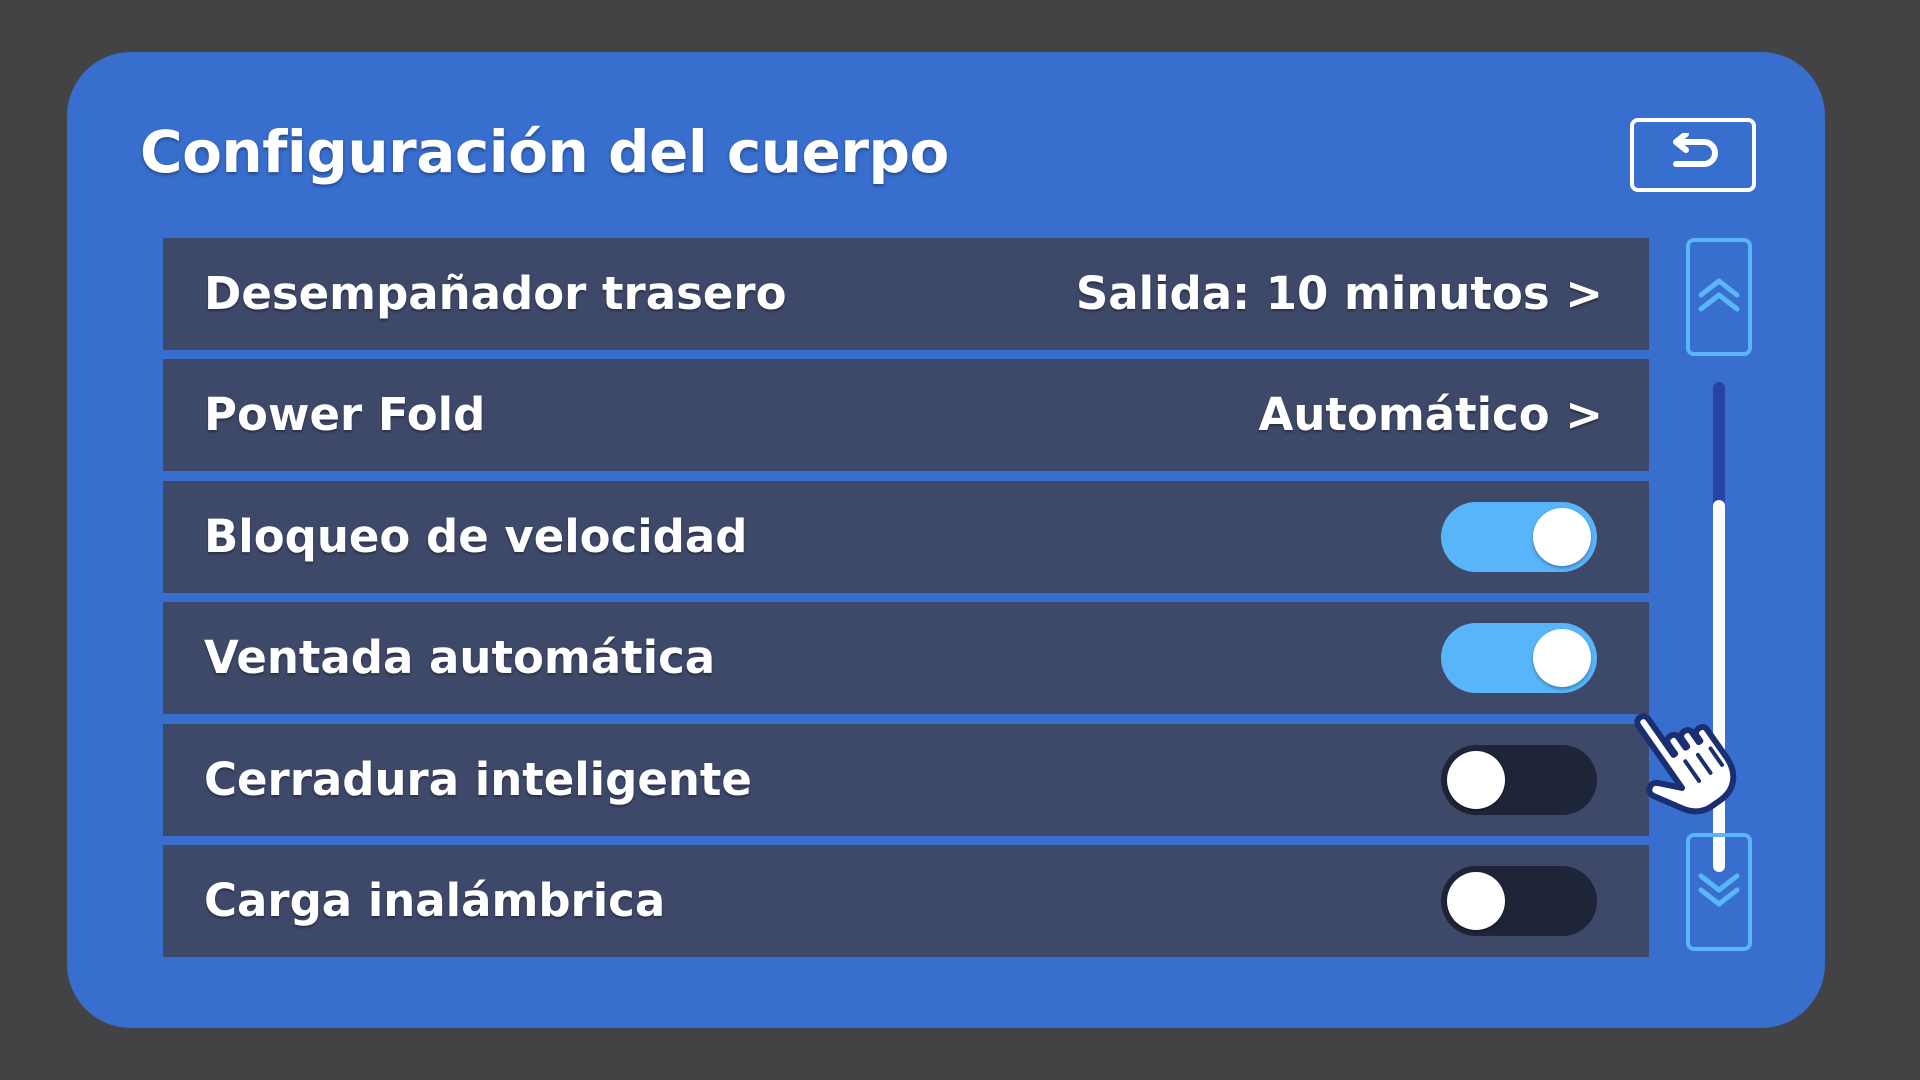 The image size is (1920, 1080). What do you see at coordinates (478, 779) in the screenshot?
I see `setting-label: Cerradura inteligente` at bounding box center [478, 779].